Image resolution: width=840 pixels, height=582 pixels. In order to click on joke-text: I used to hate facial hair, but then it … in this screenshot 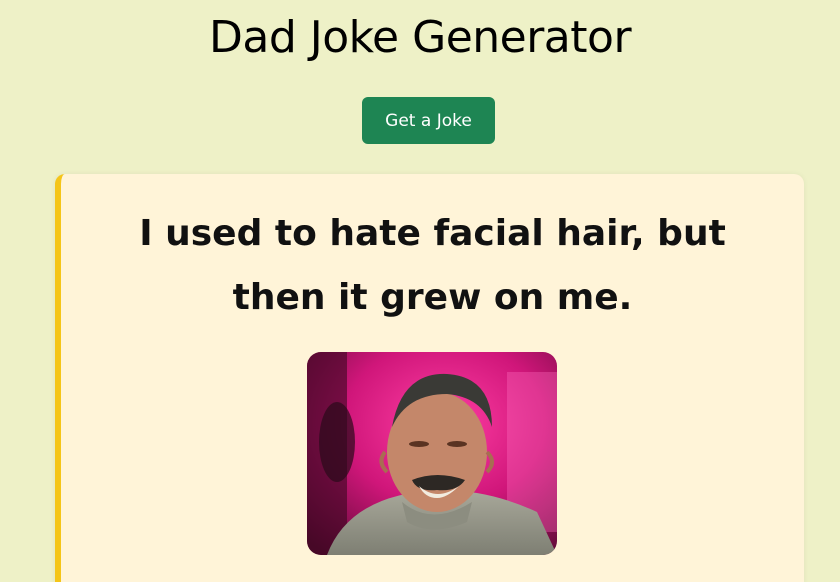, I will do `click(432, 265)`.